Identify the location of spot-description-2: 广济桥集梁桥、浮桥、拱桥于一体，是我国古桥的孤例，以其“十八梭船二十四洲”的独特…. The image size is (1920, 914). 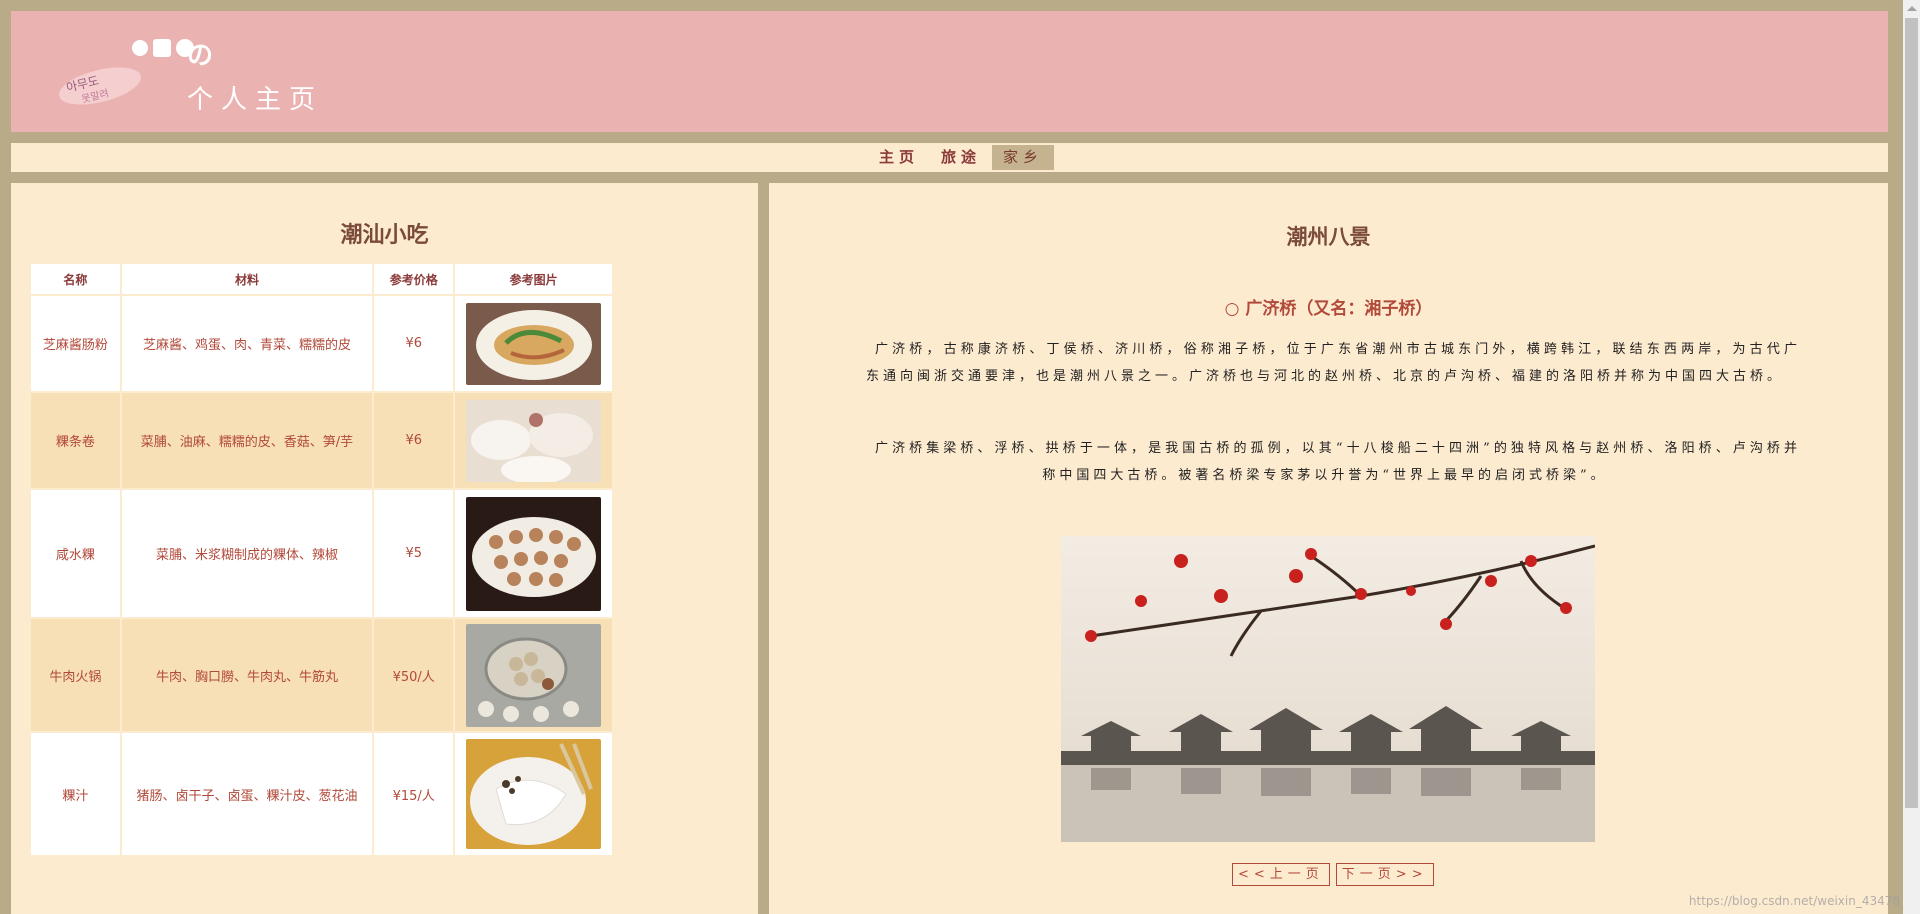
(1338, 462).